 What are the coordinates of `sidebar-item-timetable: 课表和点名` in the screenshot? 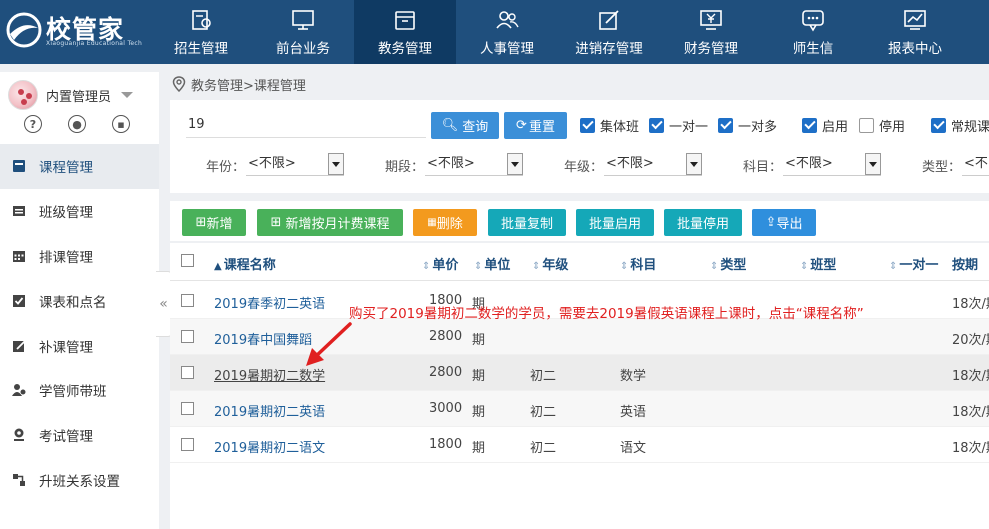 It's located at (79, 300).